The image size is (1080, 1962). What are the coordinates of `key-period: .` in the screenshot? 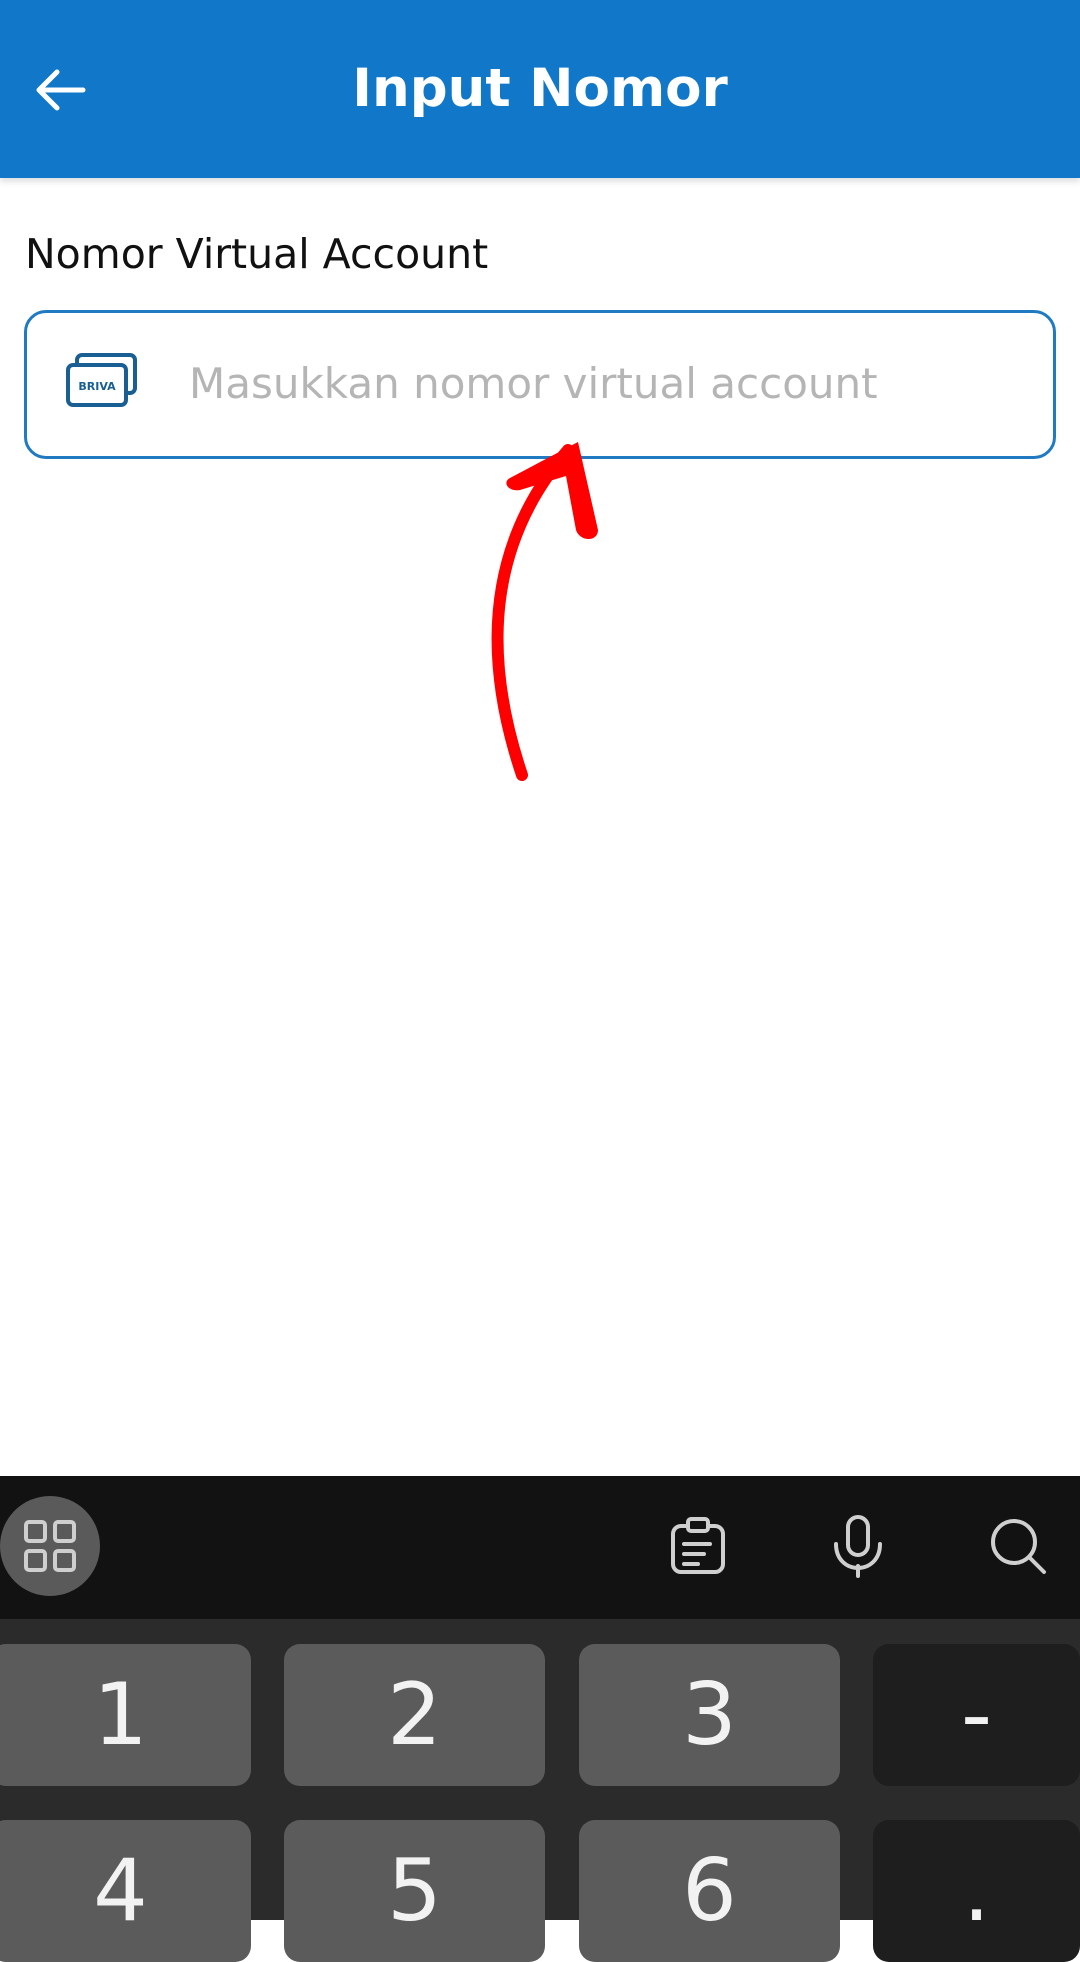 It's located at (976, 1891).